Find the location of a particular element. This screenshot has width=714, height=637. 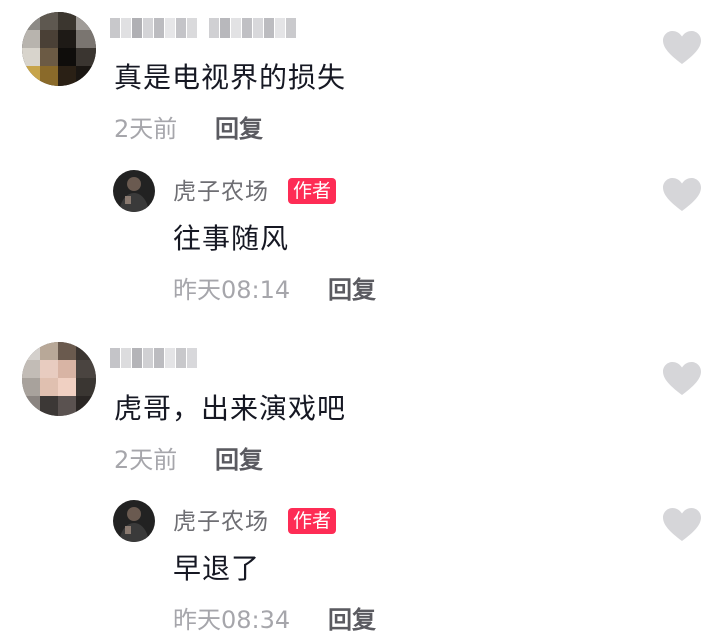

comment-text: 真是电视界的损失 is located at coordinates (230, 77).